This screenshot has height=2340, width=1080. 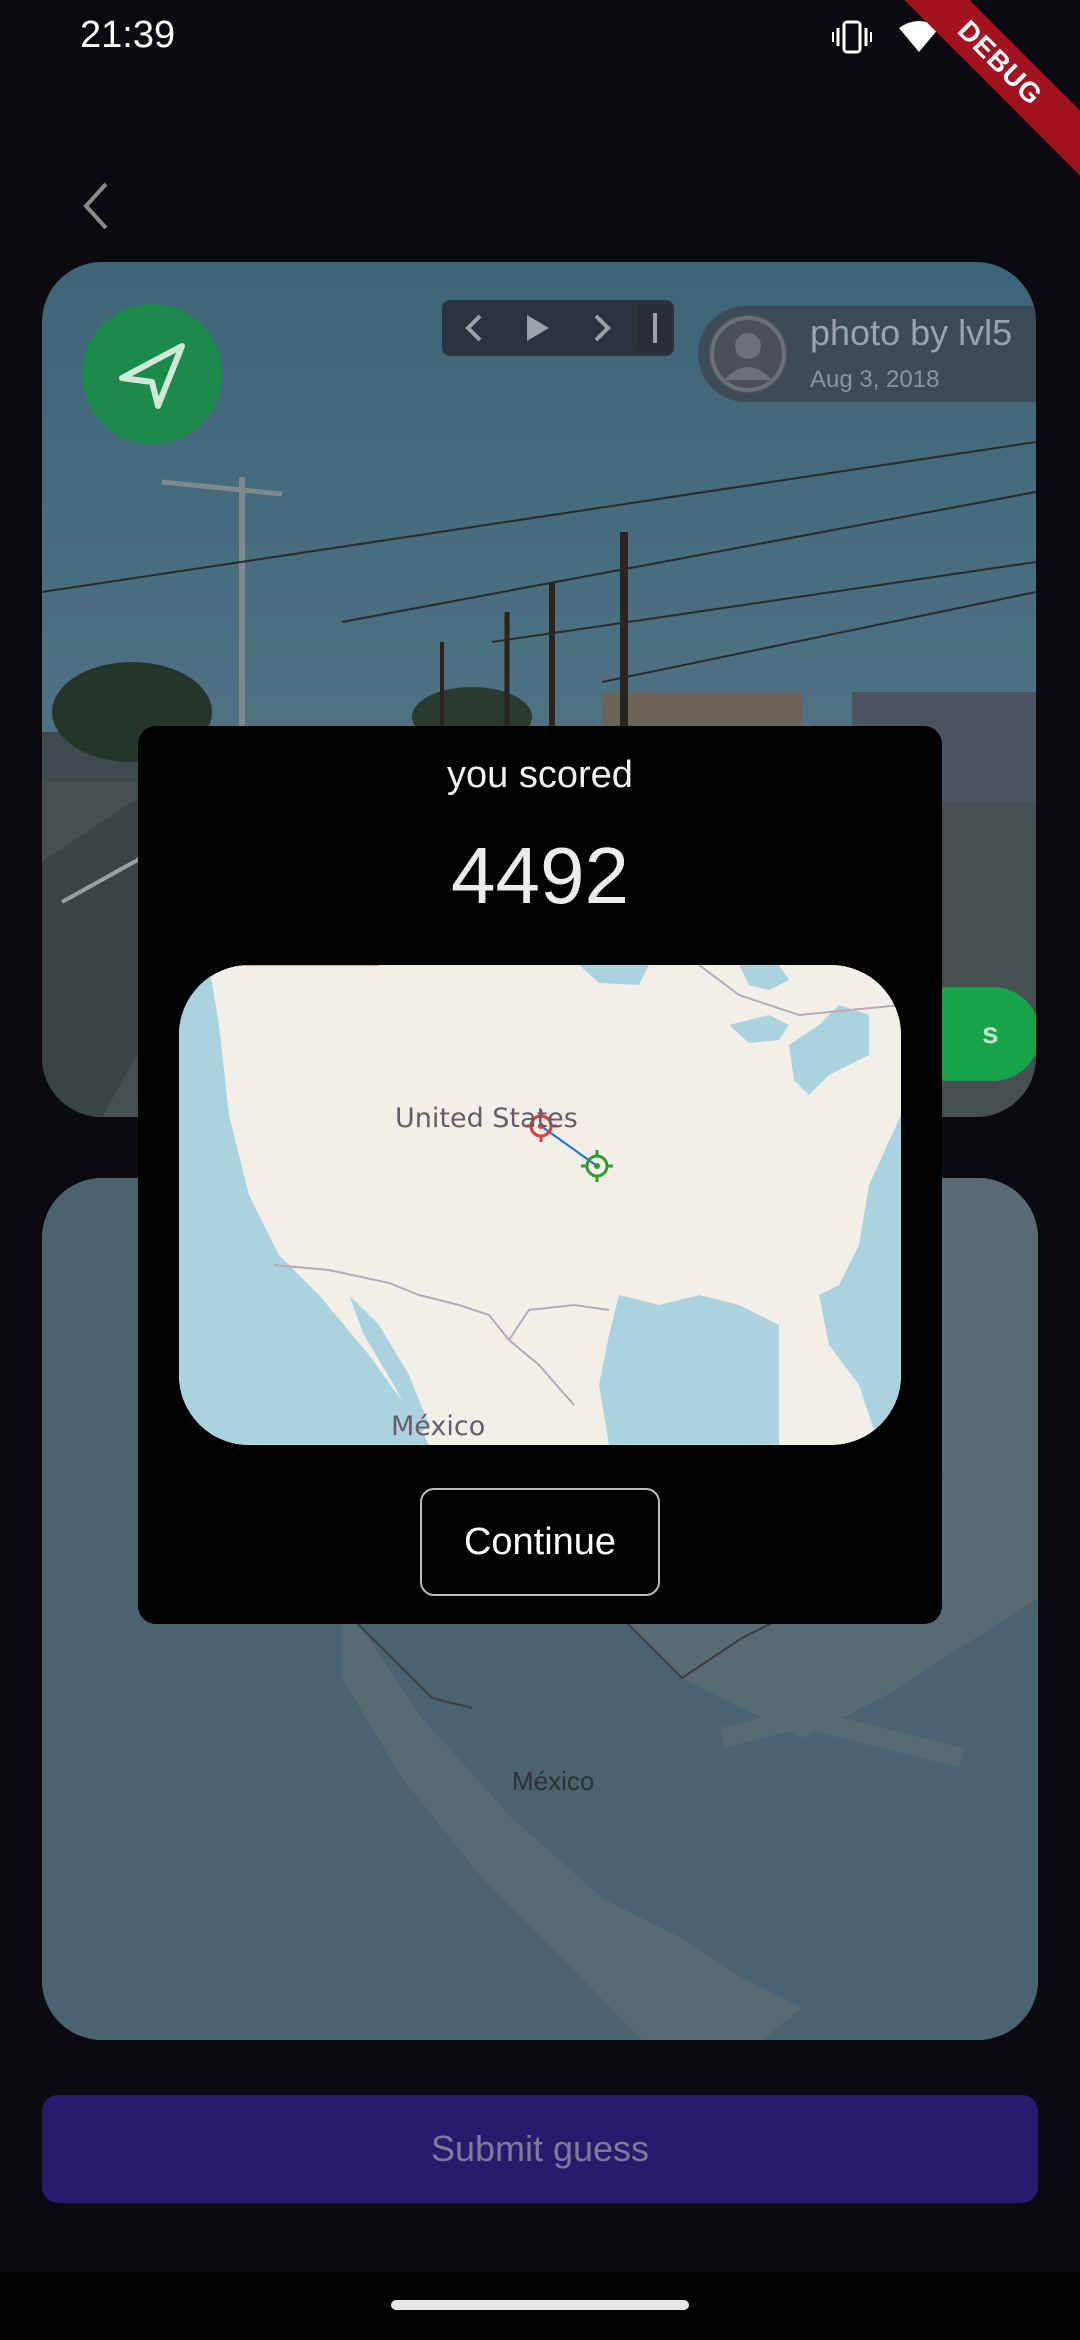 I want to click on vibrate-icon, so click(x=852, y=37).